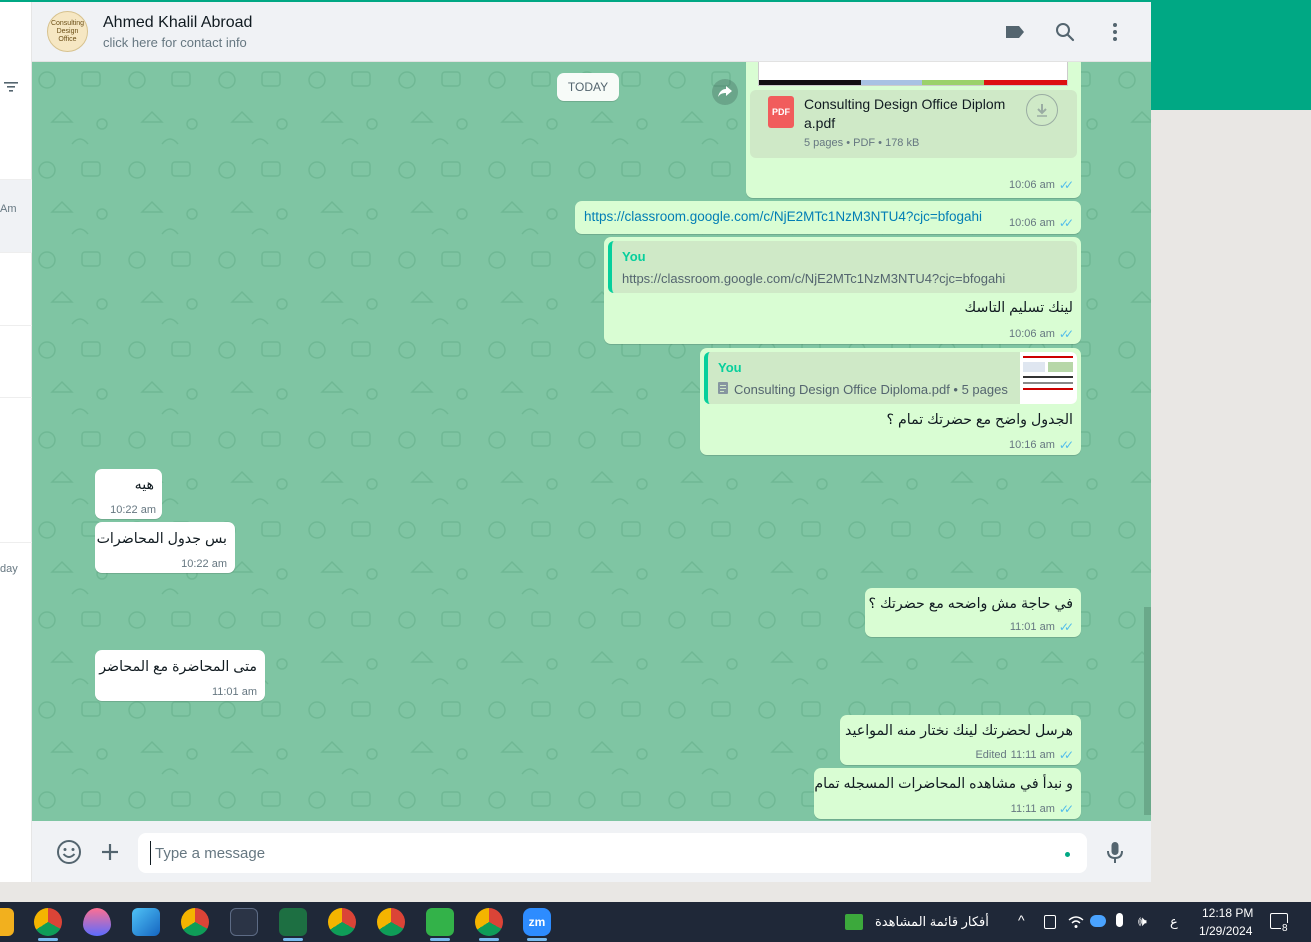  I want to click on zoom-icon: zm, so click(537, 922).